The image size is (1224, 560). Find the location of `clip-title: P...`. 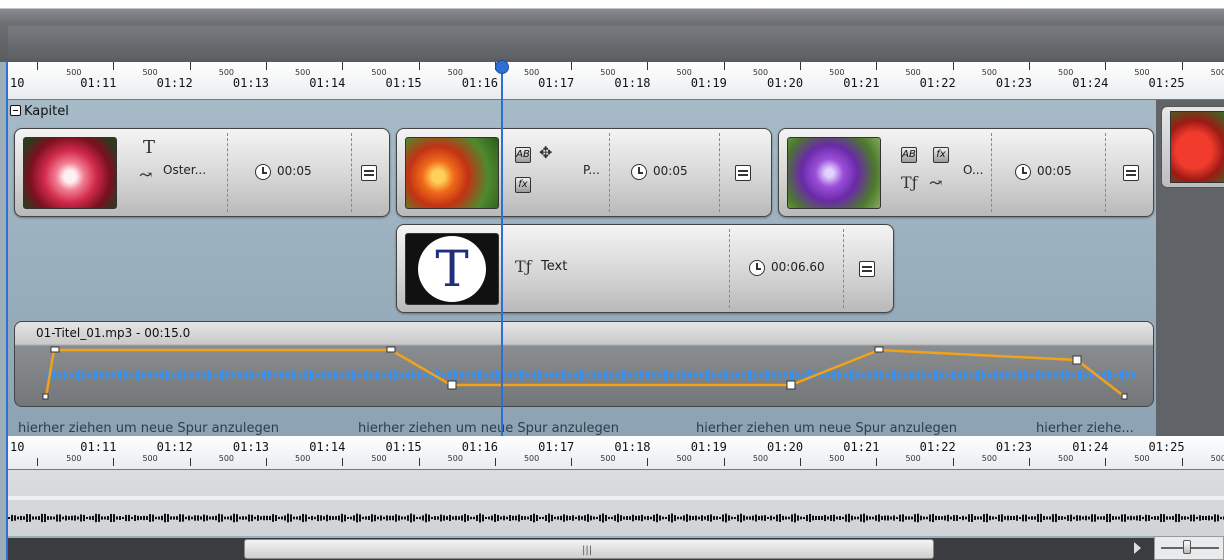

clip-title: P... is located at coordinates (591, 170).